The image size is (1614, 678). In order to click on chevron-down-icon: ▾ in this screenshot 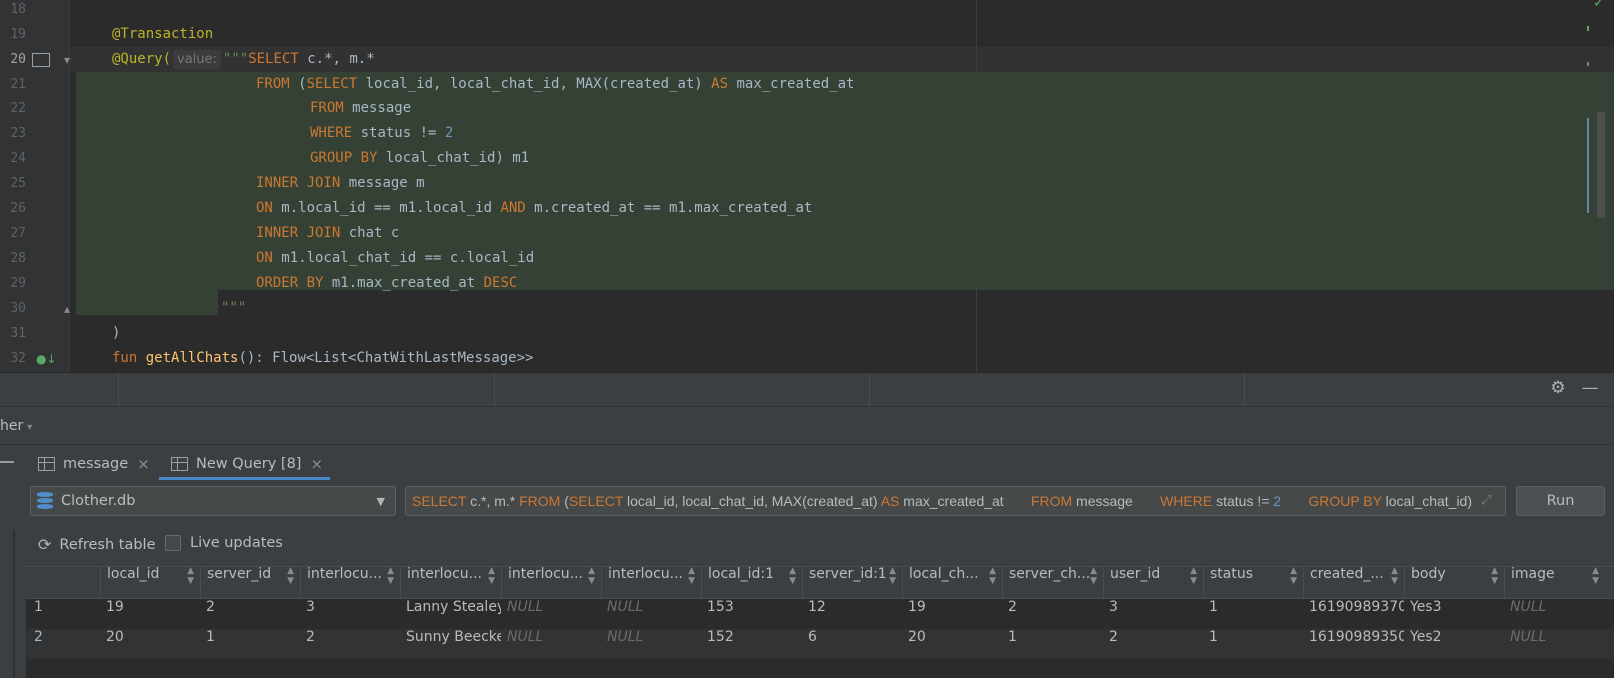, I will do `click(30, 427)`.